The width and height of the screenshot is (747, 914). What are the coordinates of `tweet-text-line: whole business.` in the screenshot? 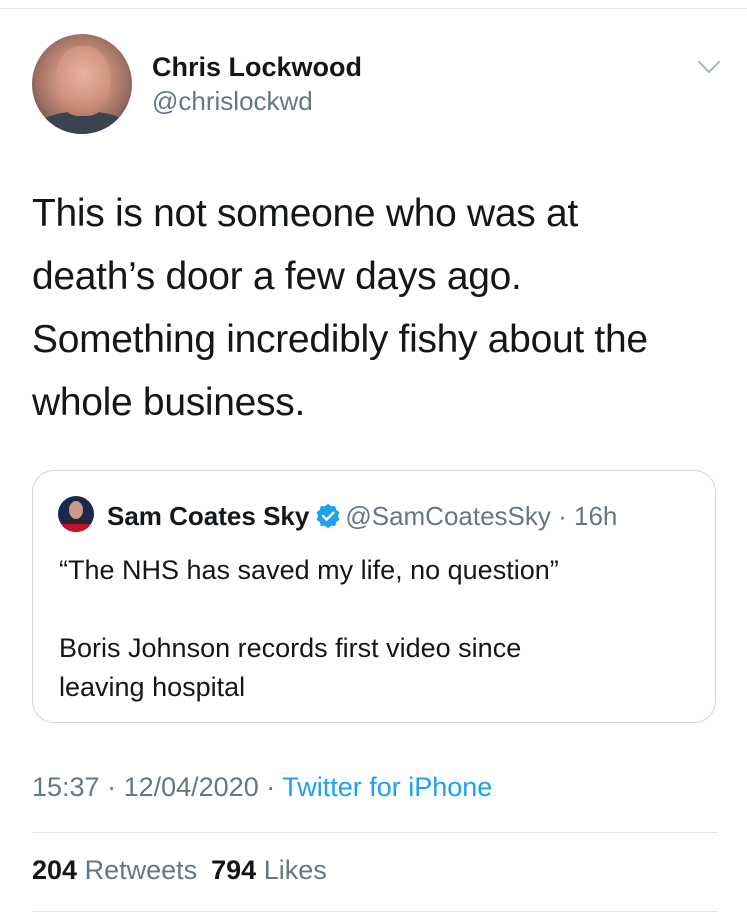 It's located at (168, 402).